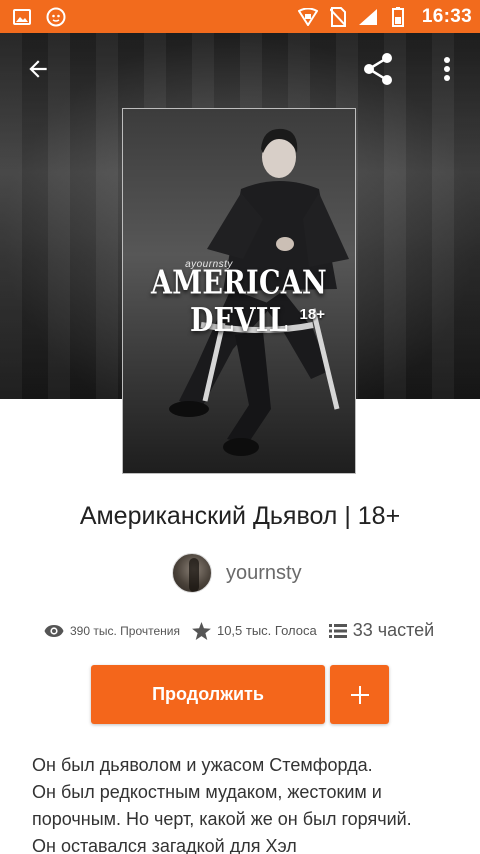  Describe the element at coordinates (164, 845) in the screenshot. I see `description-line: Он оставался загадкой для Хэл` at that location.